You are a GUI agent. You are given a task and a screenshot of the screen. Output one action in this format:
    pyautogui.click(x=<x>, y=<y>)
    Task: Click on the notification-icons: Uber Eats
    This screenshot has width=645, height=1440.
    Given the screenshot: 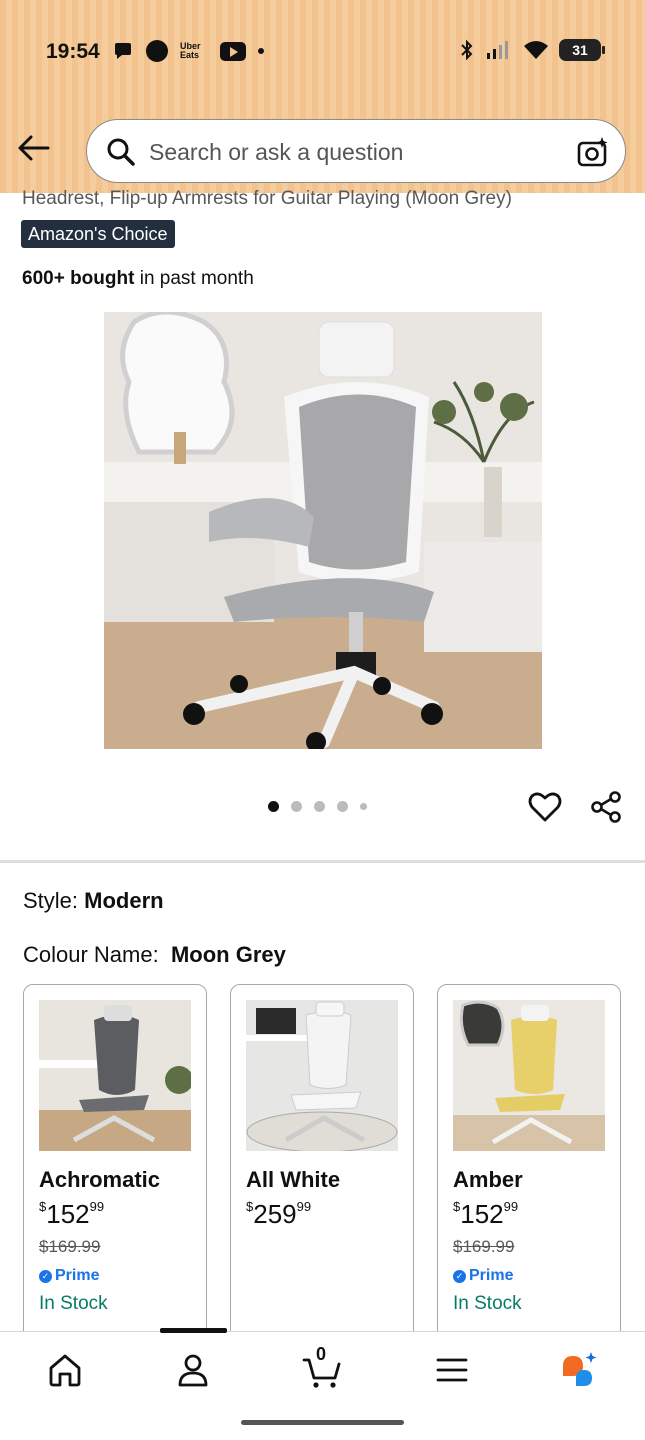 What is the action you would take?
    pyautogui.click(x=188, y=51)
    